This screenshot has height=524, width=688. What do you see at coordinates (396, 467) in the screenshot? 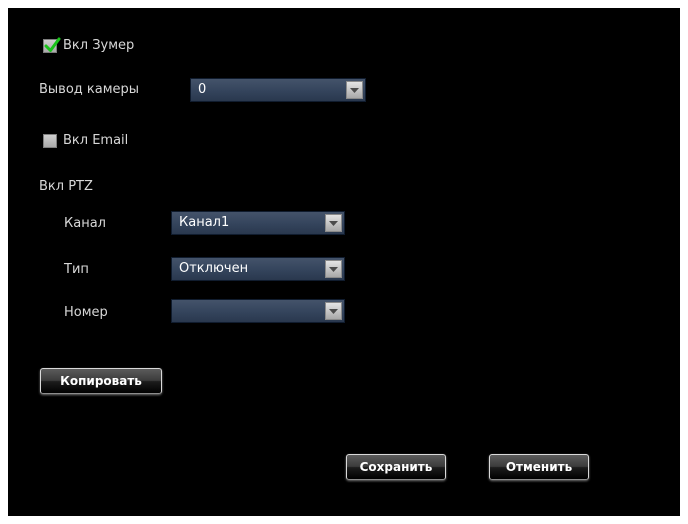
I see `save-button: Сохранить` at bounding box center [396, 467].